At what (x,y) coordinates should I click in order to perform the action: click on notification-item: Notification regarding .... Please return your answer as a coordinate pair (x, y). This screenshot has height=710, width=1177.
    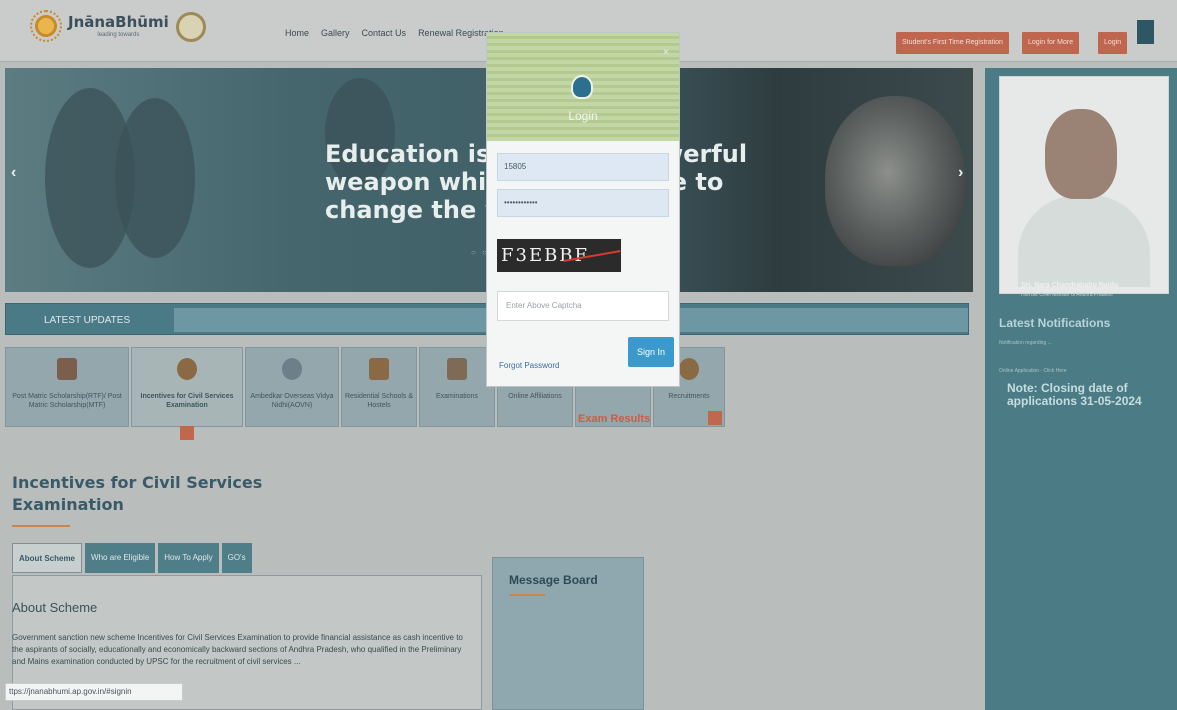
    Looking at the image, I should click on (1025, 343).